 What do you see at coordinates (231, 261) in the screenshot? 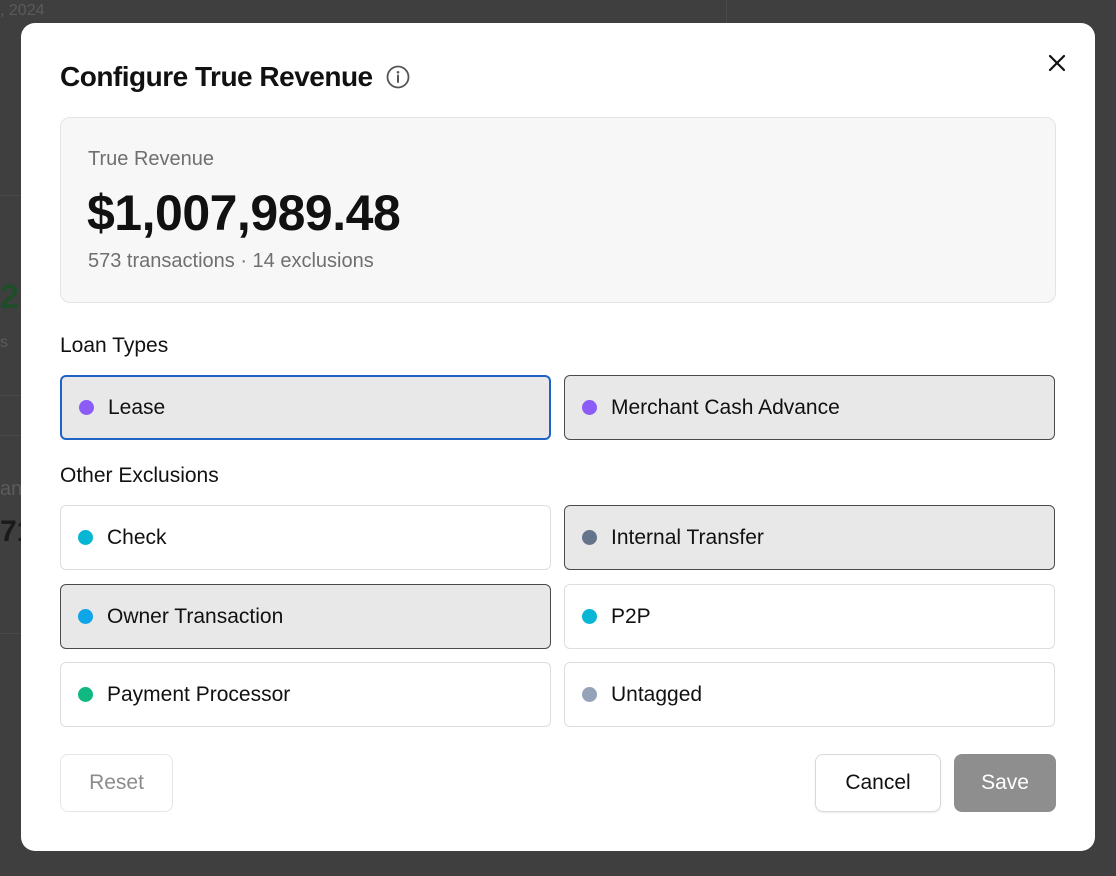
I see `summary-meta: 573 transactions · 14 exclusions` at bounding box center [231, 261].